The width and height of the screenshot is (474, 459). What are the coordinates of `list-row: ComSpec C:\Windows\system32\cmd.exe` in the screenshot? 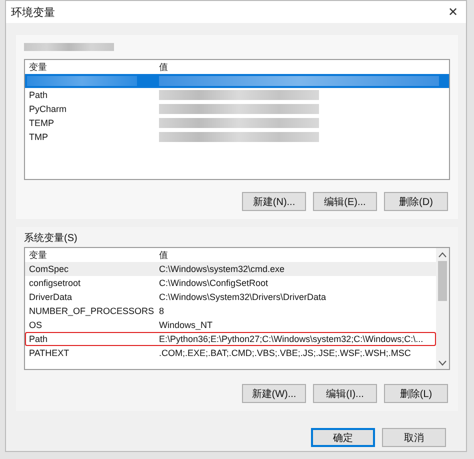 It's located at (230, 269).